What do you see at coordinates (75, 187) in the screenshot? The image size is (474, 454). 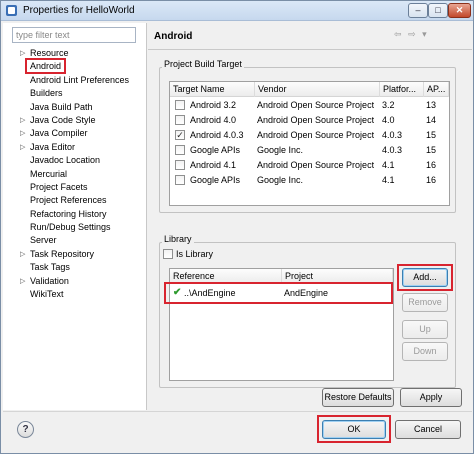 I see `tree-item-project-facets: Project Facets` at bounding box center [75, 187].